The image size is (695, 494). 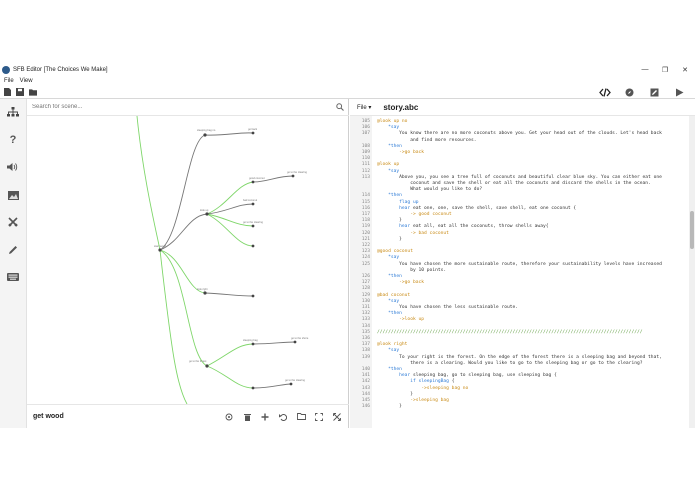 I want to click on fit-icon, so click(x=319, y=417).